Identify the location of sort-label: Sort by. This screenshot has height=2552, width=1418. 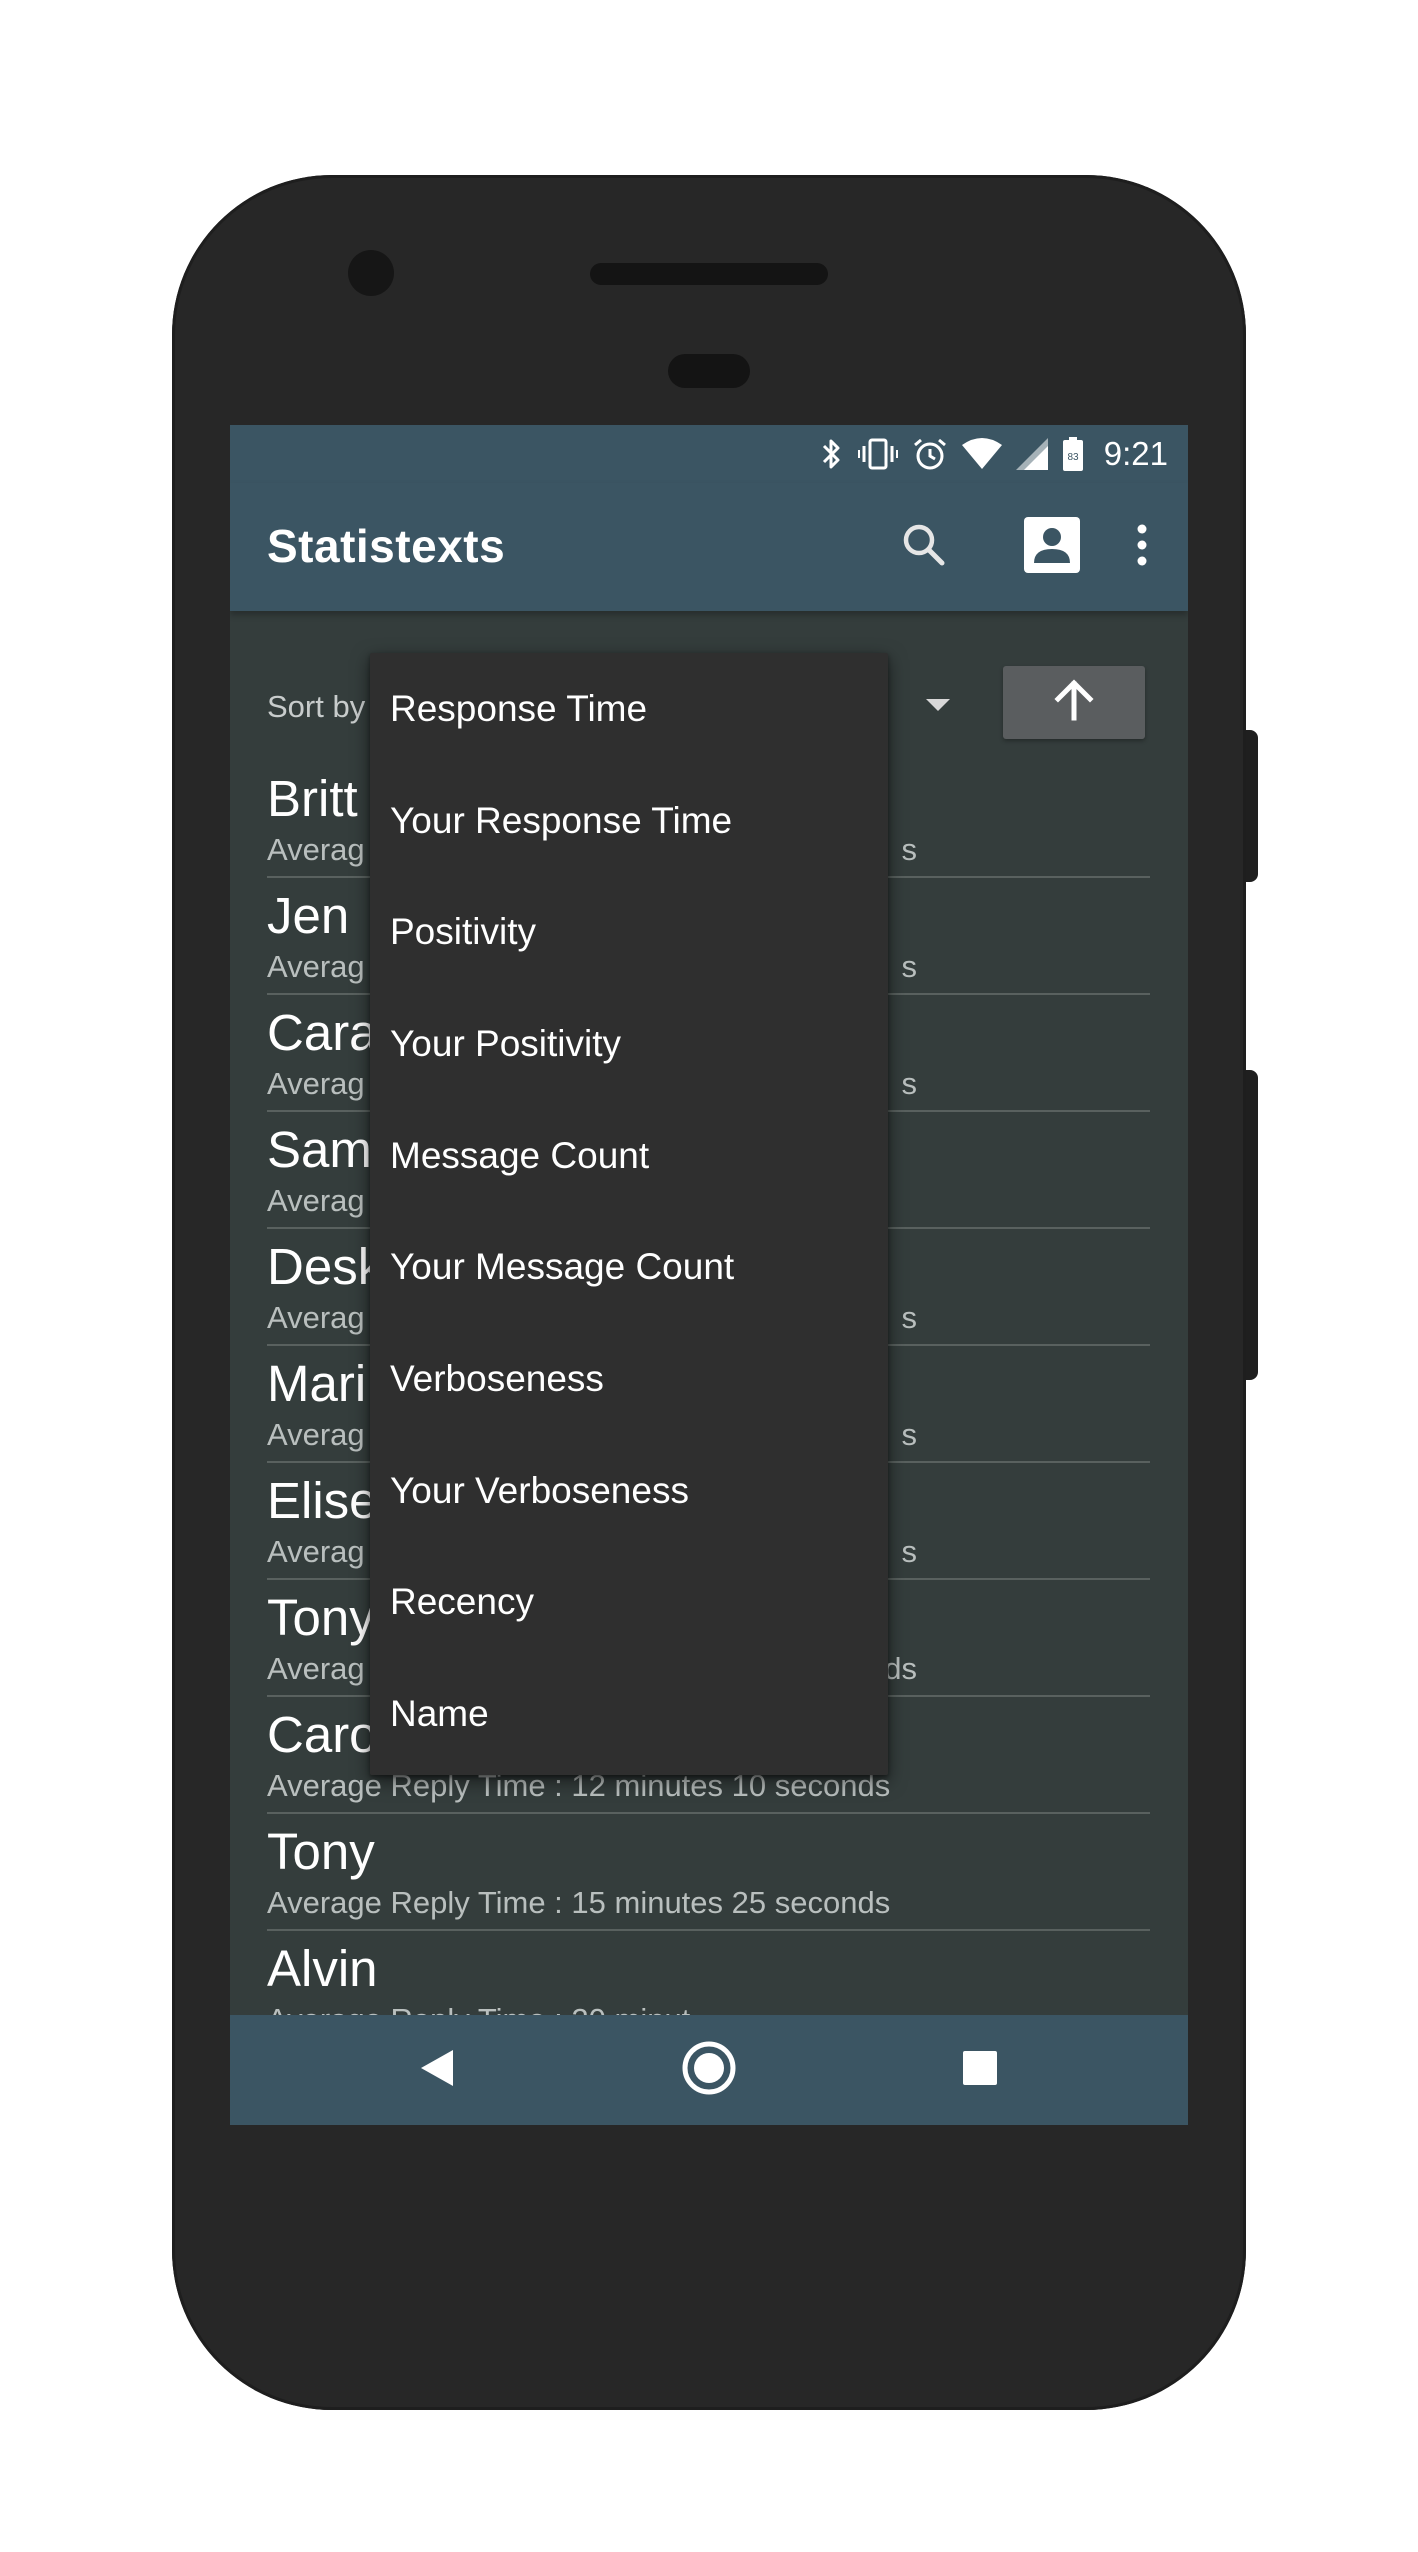
(316, 706).